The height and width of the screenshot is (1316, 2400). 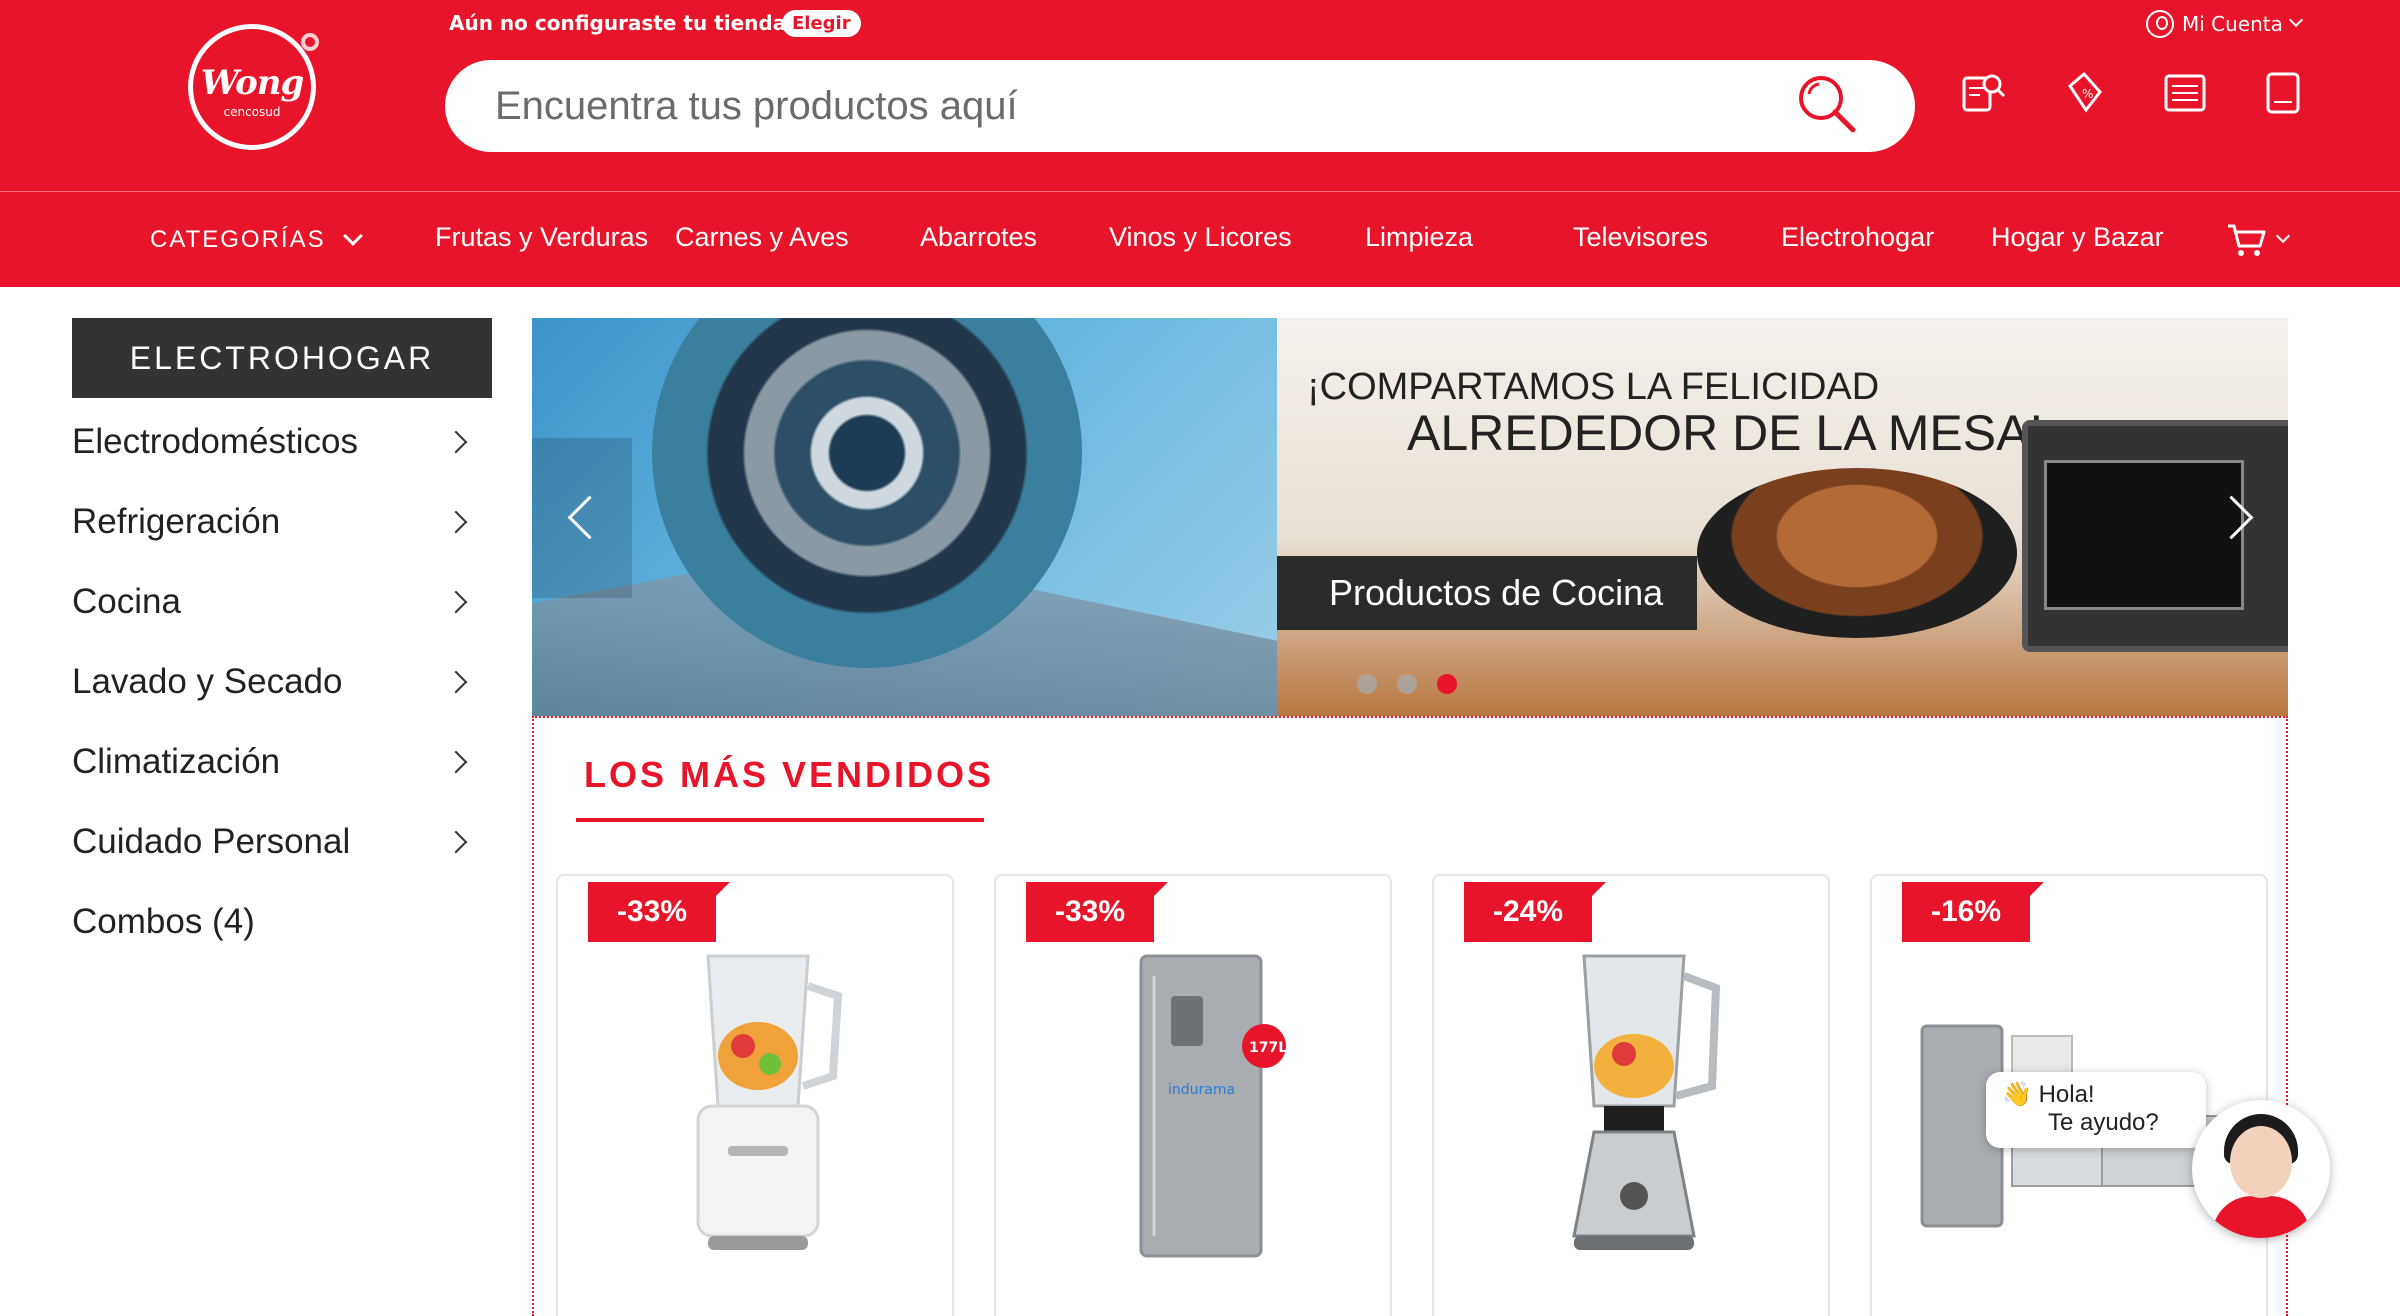 What do you see at coordinates (769, 1102) in the screenshot?
I see `blender-image` at bounding box center [769, 1102].